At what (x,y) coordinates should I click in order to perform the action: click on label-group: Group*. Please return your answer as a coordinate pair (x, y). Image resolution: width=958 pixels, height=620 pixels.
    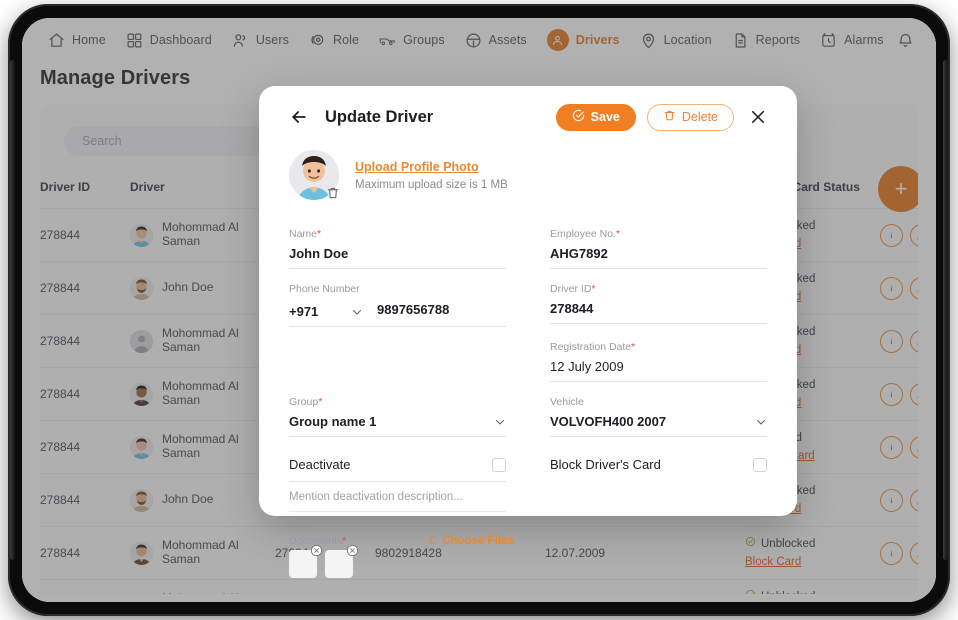
    Looking at the image, I should click on (306, 402).